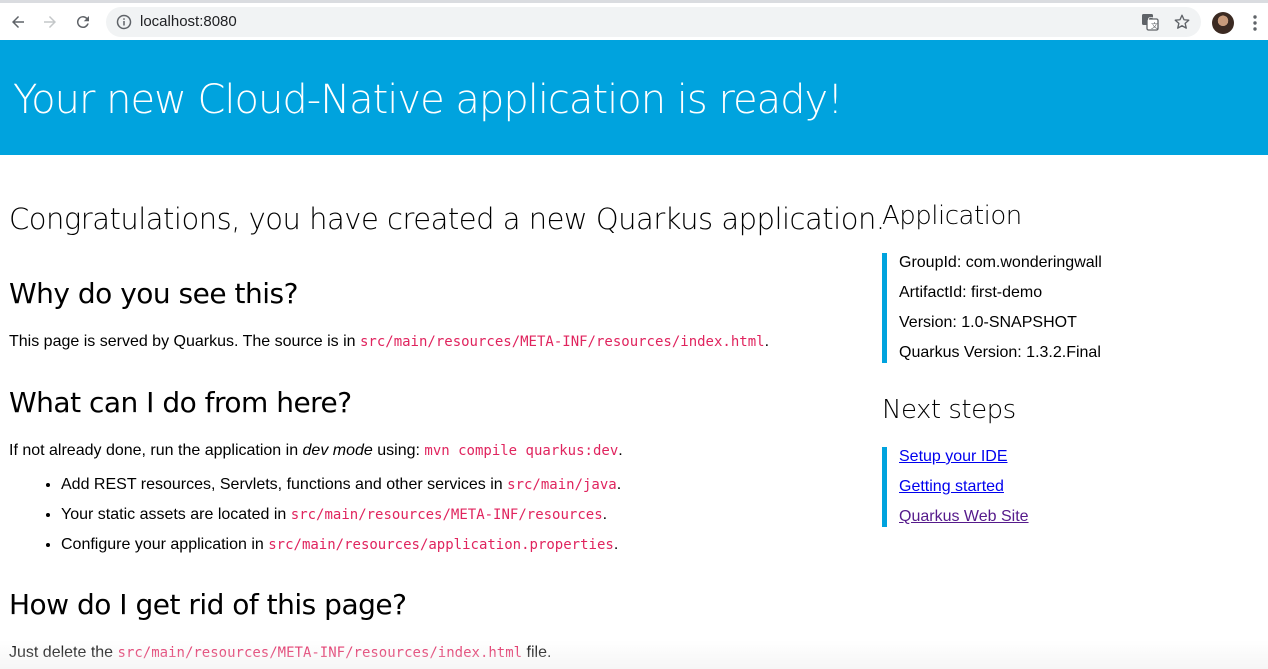 This screenshot has height=669, width=1268. What do you see at coordinates (949, 410) in the screenshot?
I see `next-steps-heading: Next steps` at bounding box center [949, 410].